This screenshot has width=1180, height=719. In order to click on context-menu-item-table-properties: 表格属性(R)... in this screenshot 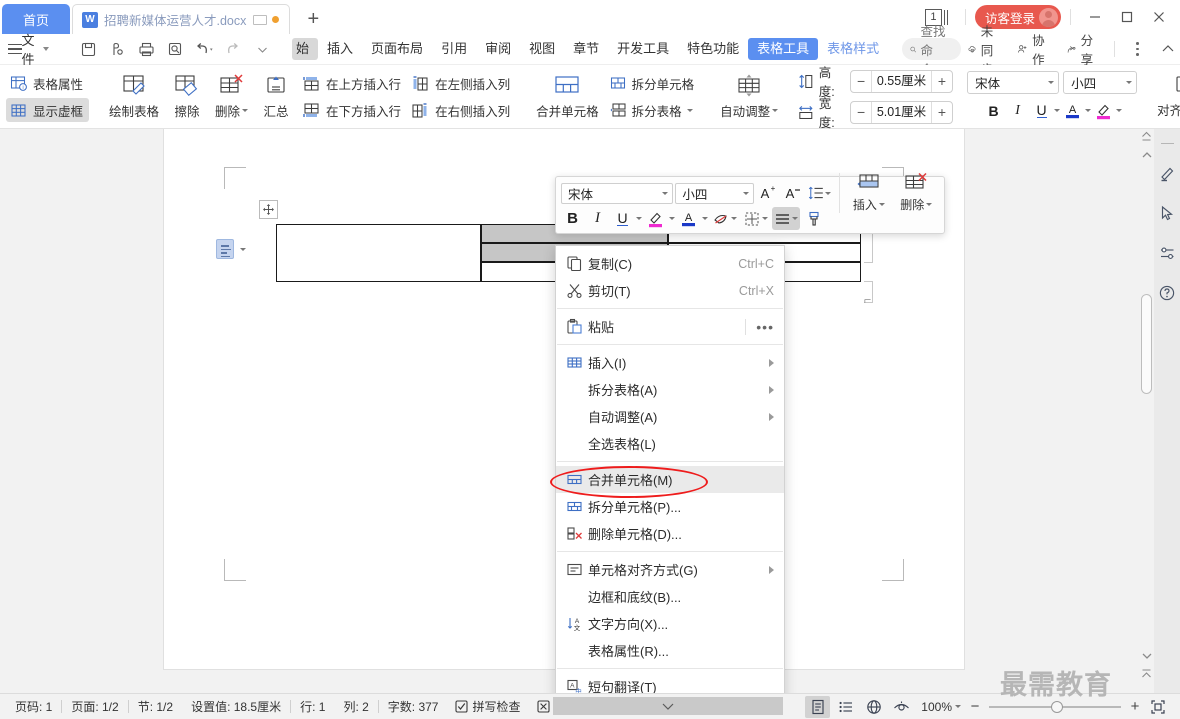, I will do `click(670, 650)`.